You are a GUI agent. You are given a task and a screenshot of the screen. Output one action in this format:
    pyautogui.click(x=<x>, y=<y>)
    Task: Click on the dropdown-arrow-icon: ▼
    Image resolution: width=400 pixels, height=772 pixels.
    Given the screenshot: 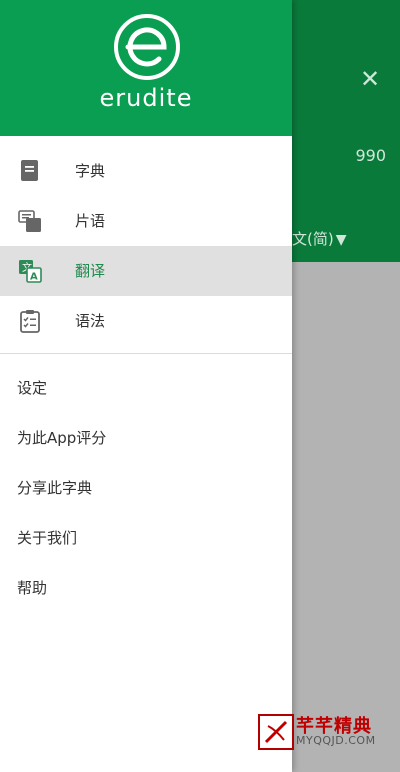 What is the action you would take?
    pyautogui.click(x=341, y=240)
    